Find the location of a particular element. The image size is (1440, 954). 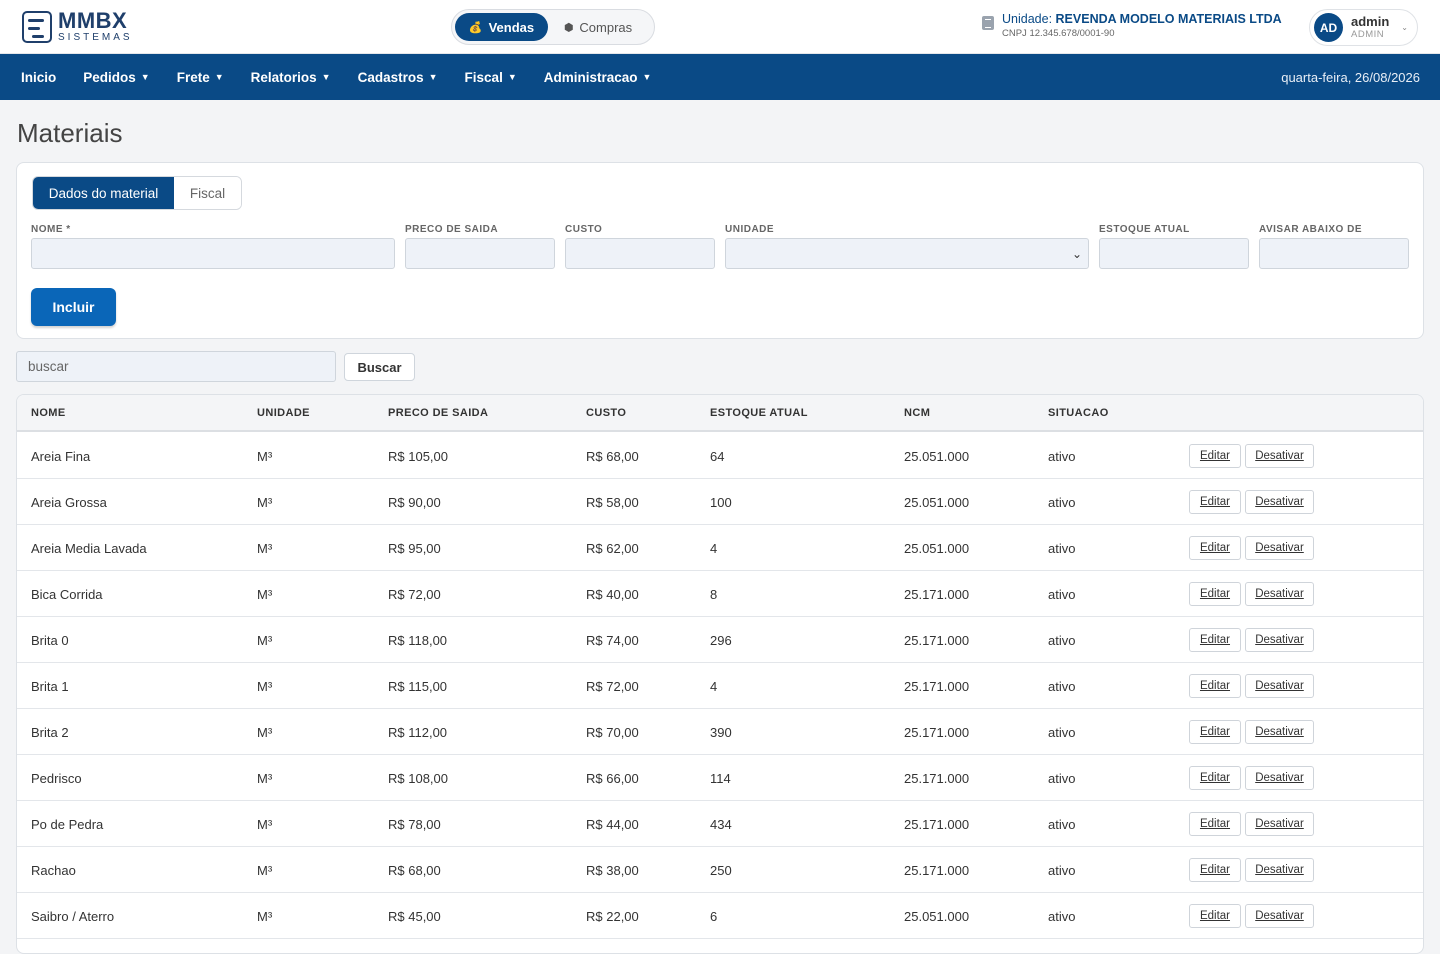

unit-cnpj: CNPJ 12.345.678/0001-90 is located at coordinates (1058, 33).